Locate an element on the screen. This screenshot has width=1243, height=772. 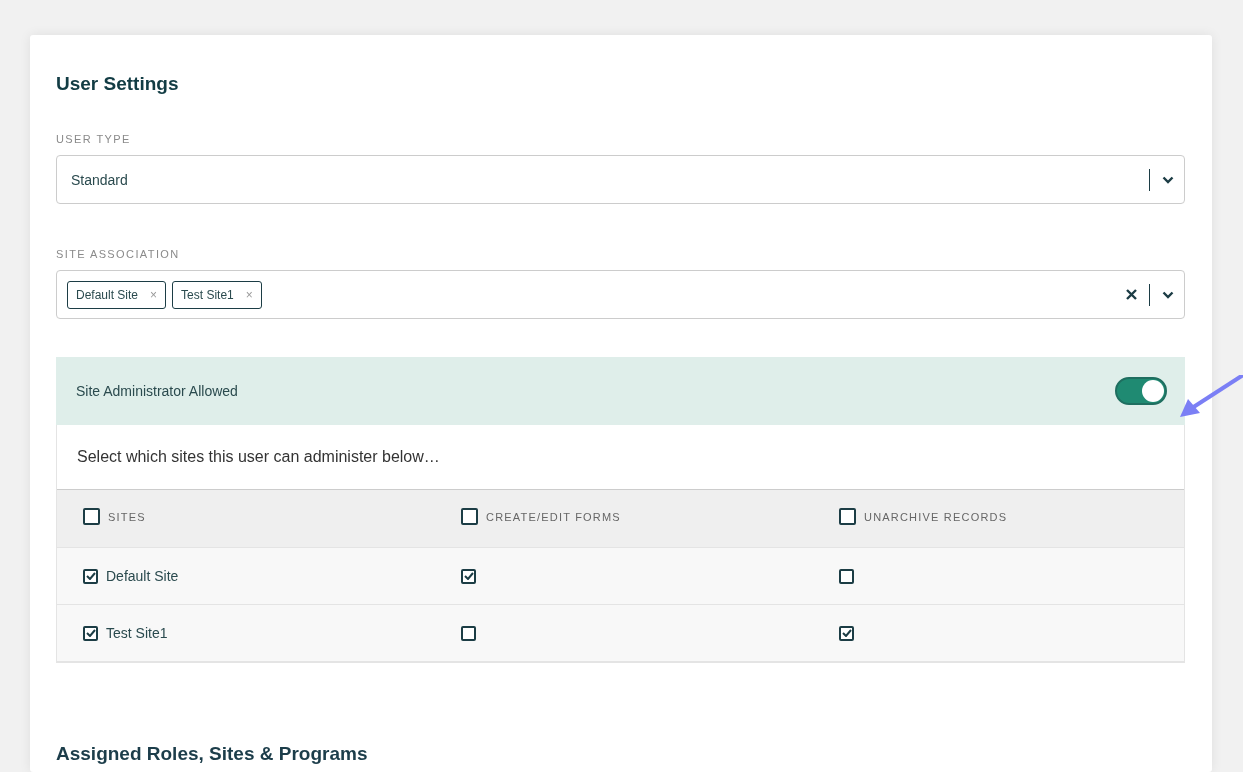
toggle-switch is located at coordinates (1141, 391).